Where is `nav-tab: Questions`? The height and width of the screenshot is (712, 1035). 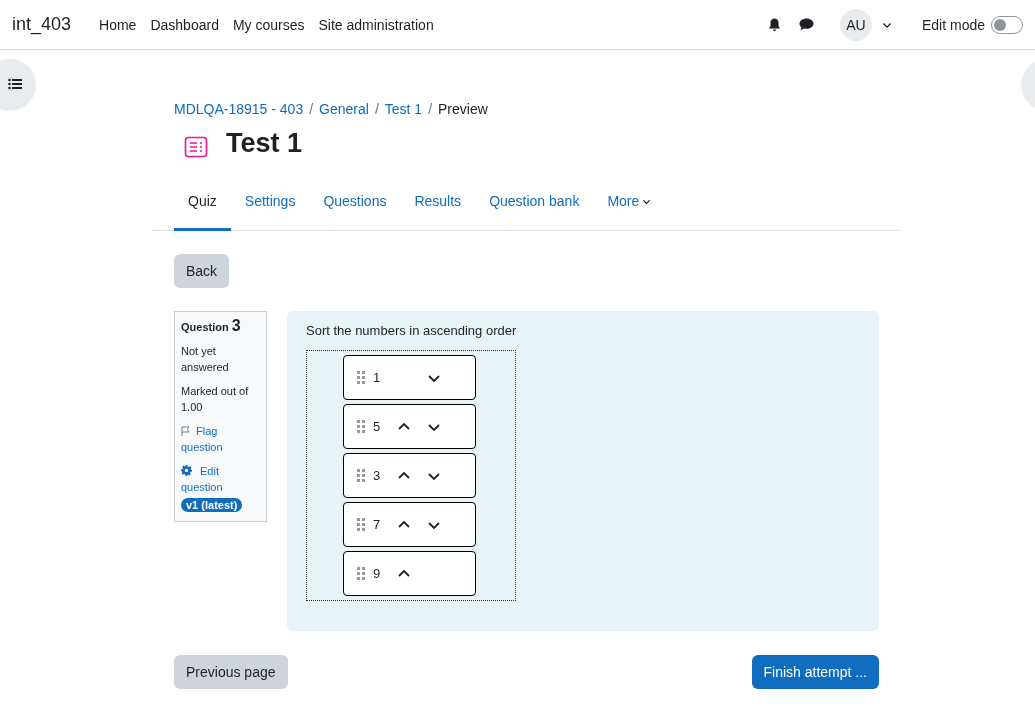
nav-tab: Questions is located at coordinates (355, 204).